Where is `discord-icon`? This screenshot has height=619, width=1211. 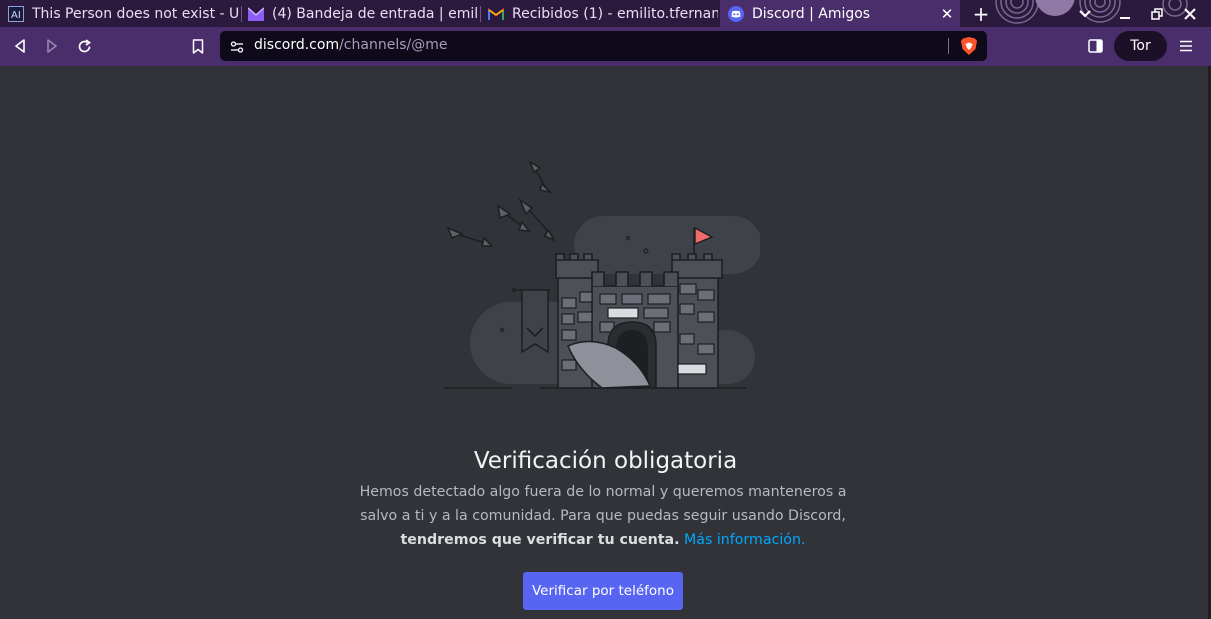 discord-icon is located at coordinates (736, 13).